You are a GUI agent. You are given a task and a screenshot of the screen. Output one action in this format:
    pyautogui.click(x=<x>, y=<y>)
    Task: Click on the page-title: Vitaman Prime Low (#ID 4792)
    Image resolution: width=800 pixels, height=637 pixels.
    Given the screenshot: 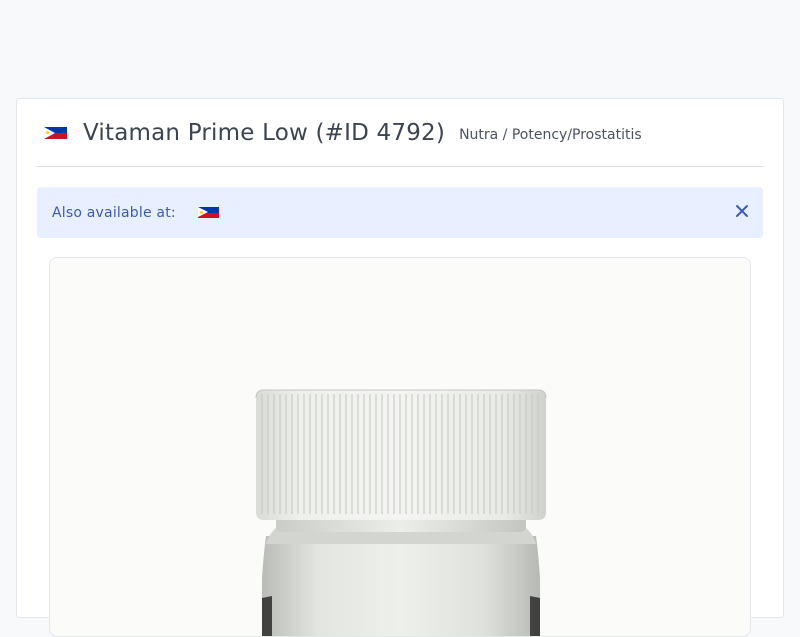 What is the action you would take?
    pyautogui.click(x=264, y=132)
    